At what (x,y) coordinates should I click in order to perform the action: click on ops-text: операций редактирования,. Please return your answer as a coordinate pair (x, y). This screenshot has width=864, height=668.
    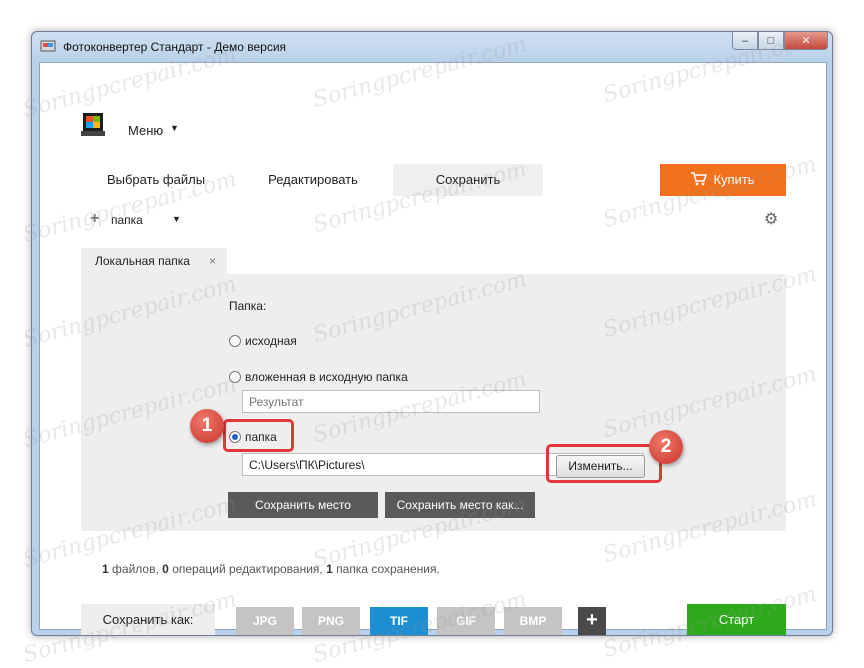
    Looking at the image, I should click on (247, 569).